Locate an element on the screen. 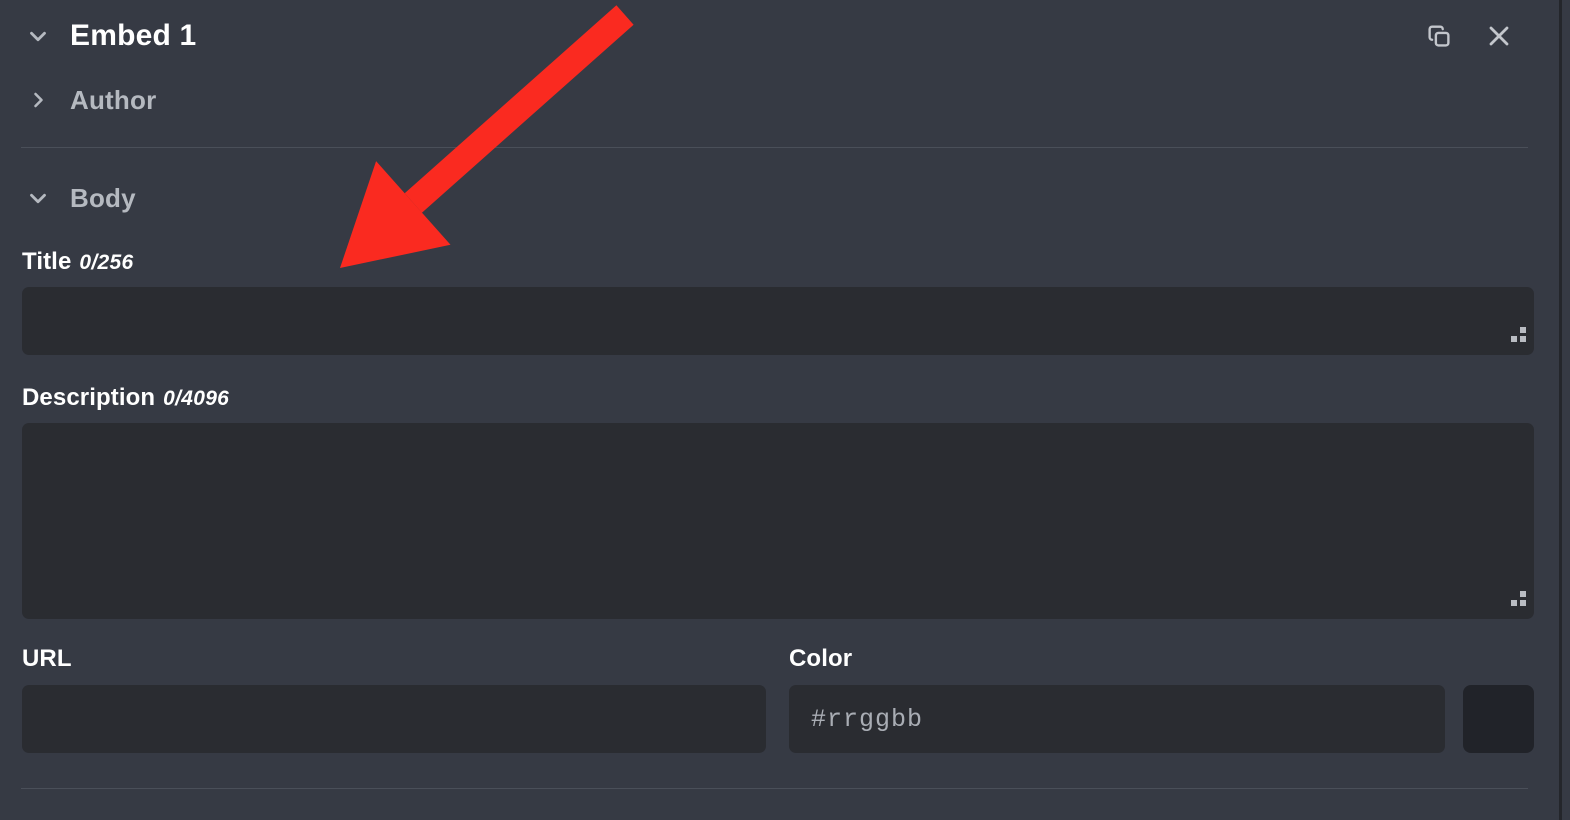  url-input is located at coordinates (394, 719).